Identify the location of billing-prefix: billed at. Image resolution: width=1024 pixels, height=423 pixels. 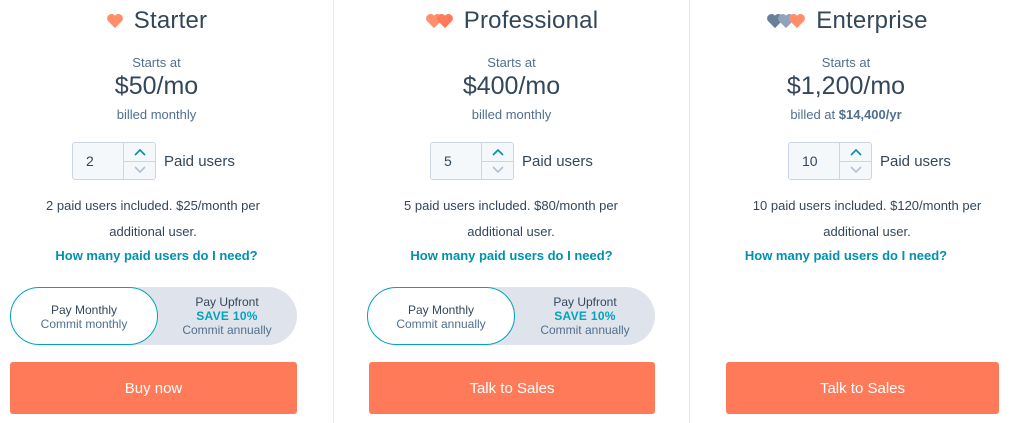
(813, 114).